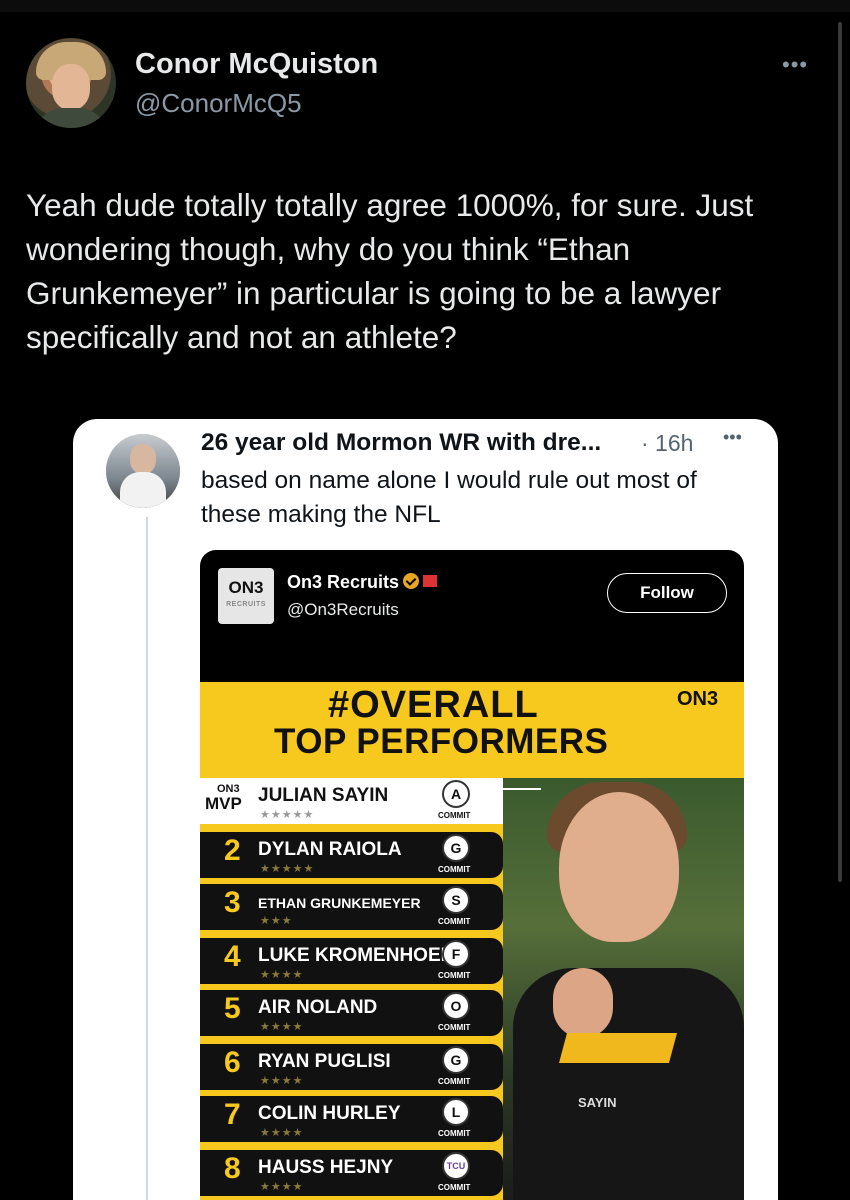 Image resolution: width=850 pixels, height=1200 pixels. I want to click on mvp-row: ON3 MVP JULIAN SAYIN ★★★★★ A COMMIT, so click(351, 801).